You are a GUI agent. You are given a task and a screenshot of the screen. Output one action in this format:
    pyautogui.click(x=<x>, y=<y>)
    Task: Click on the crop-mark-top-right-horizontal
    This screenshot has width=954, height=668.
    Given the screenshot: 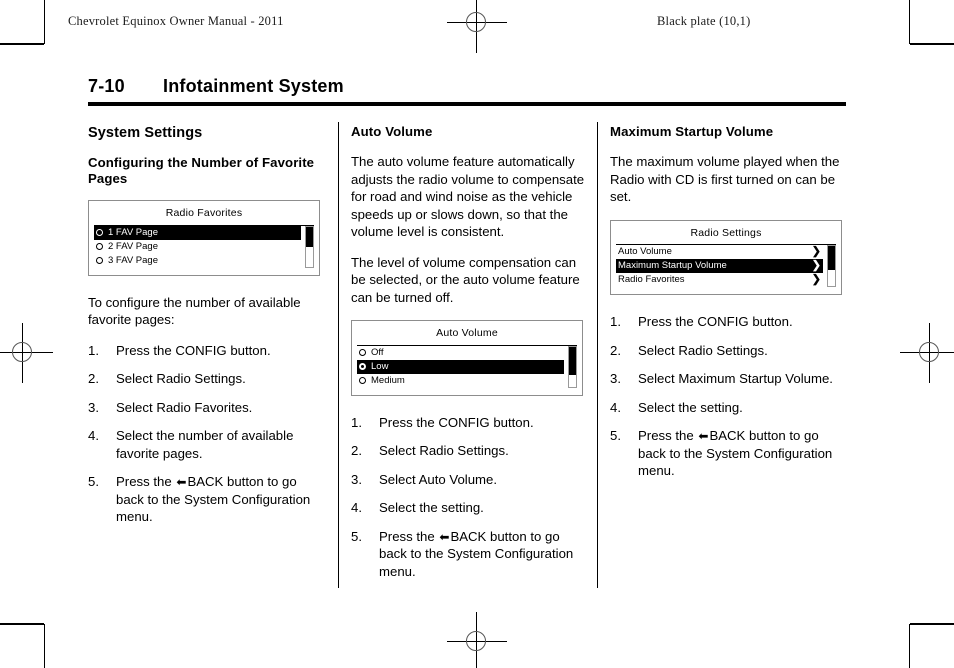 What is the action you would take?
    pyautogui.click(x=932, y=44)
    